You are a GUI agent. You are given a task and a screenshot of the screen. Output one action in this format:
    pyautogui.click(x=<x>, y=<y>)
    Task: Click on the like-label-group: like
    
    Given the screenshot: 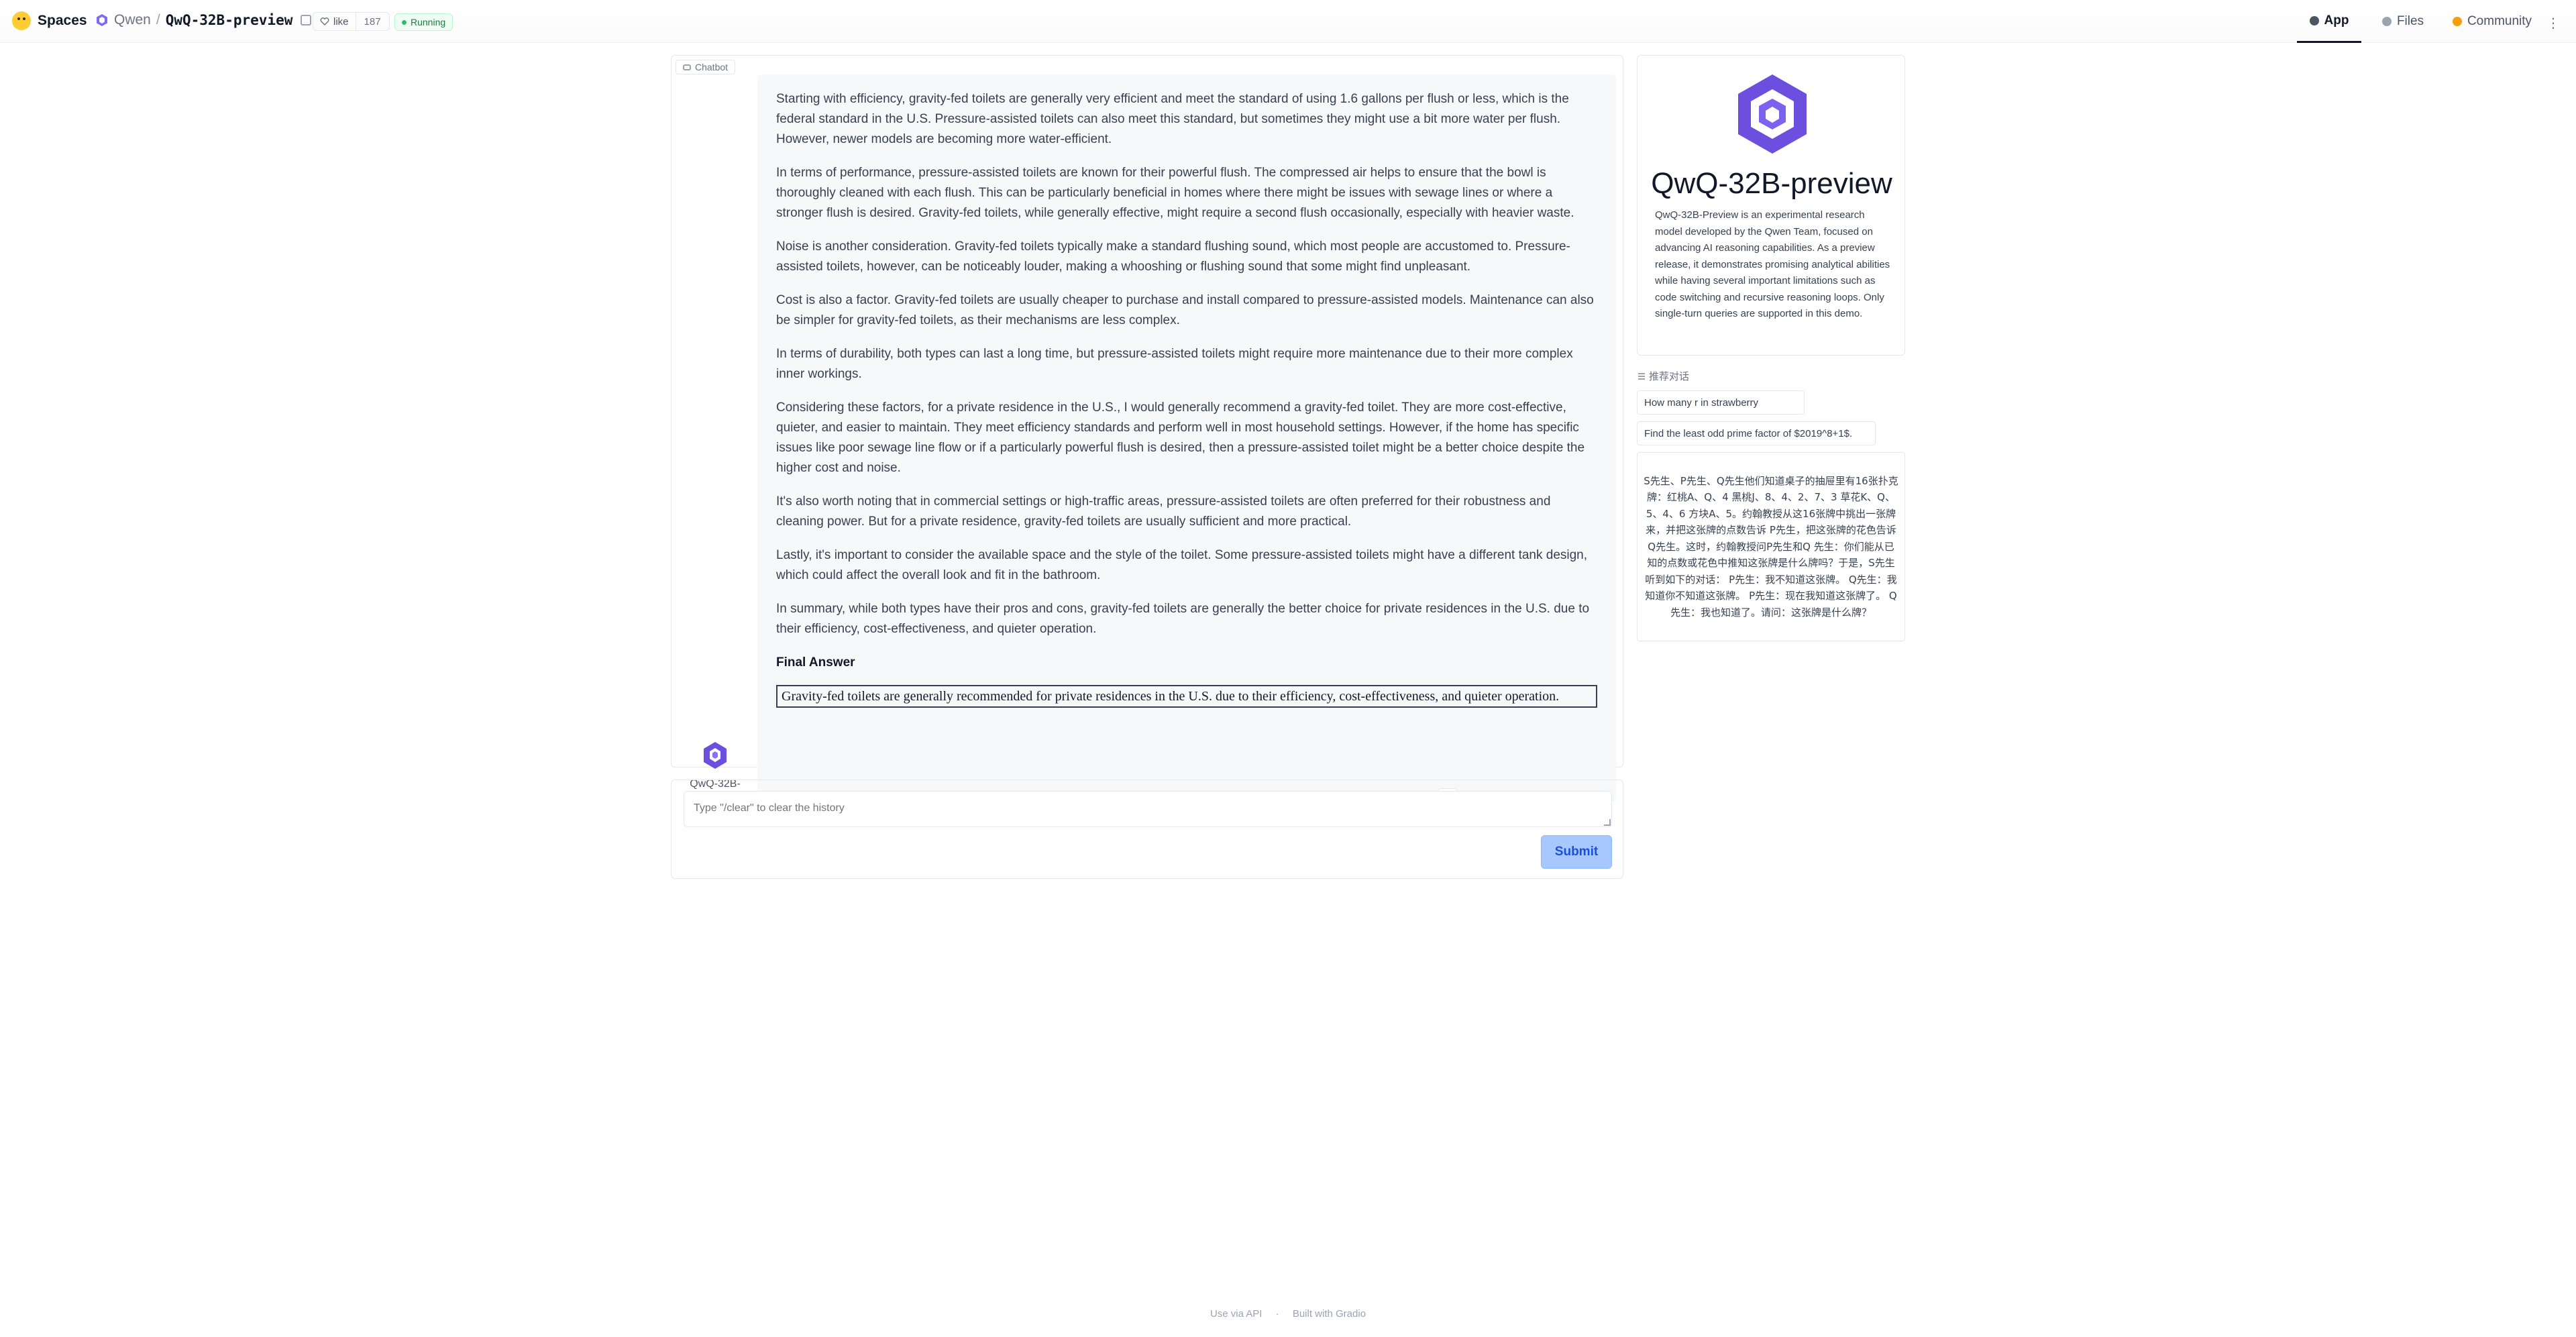 What is the action you would take?
    pyautogui.click(x=334, y=21)
    